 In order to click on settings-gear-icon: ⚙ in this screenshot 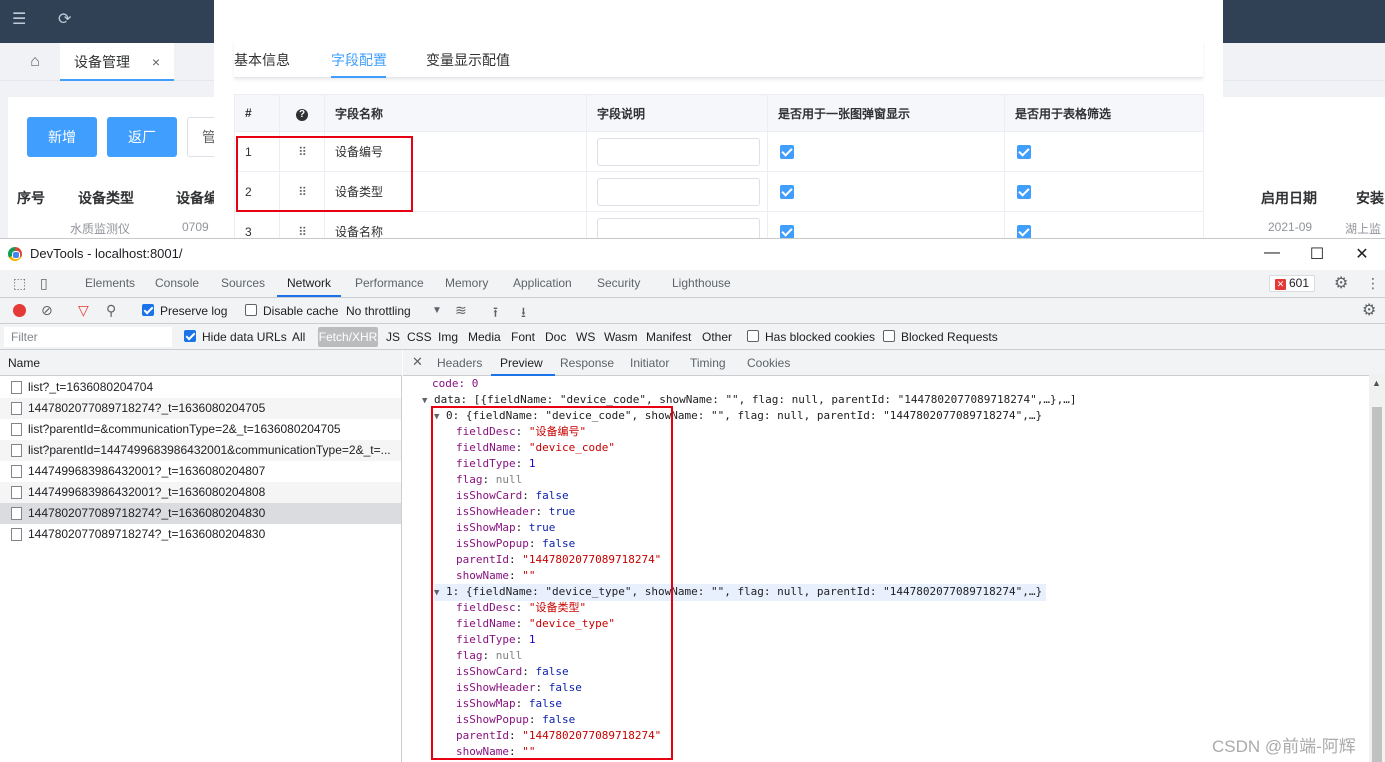, I will do `click(1341, 283)`.